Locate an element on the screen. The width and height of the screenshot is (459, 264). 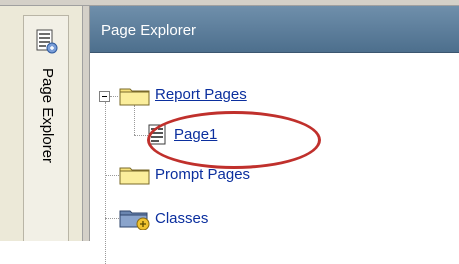
panel-header: Page Explorer is located at coordinates (274, 29).